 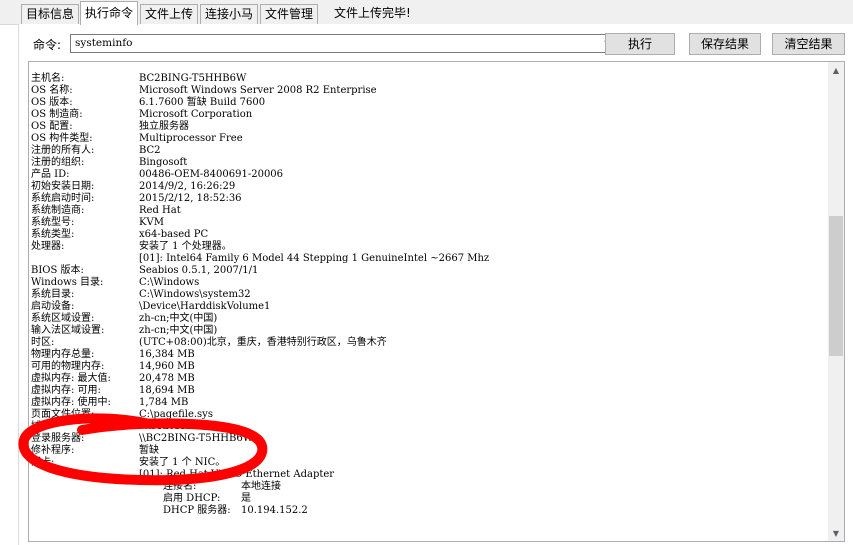 What do you see at coordinates (725, 44) in the screenshot?
I see `save-result-button: 保存结果` at bounding box center [725, 44].